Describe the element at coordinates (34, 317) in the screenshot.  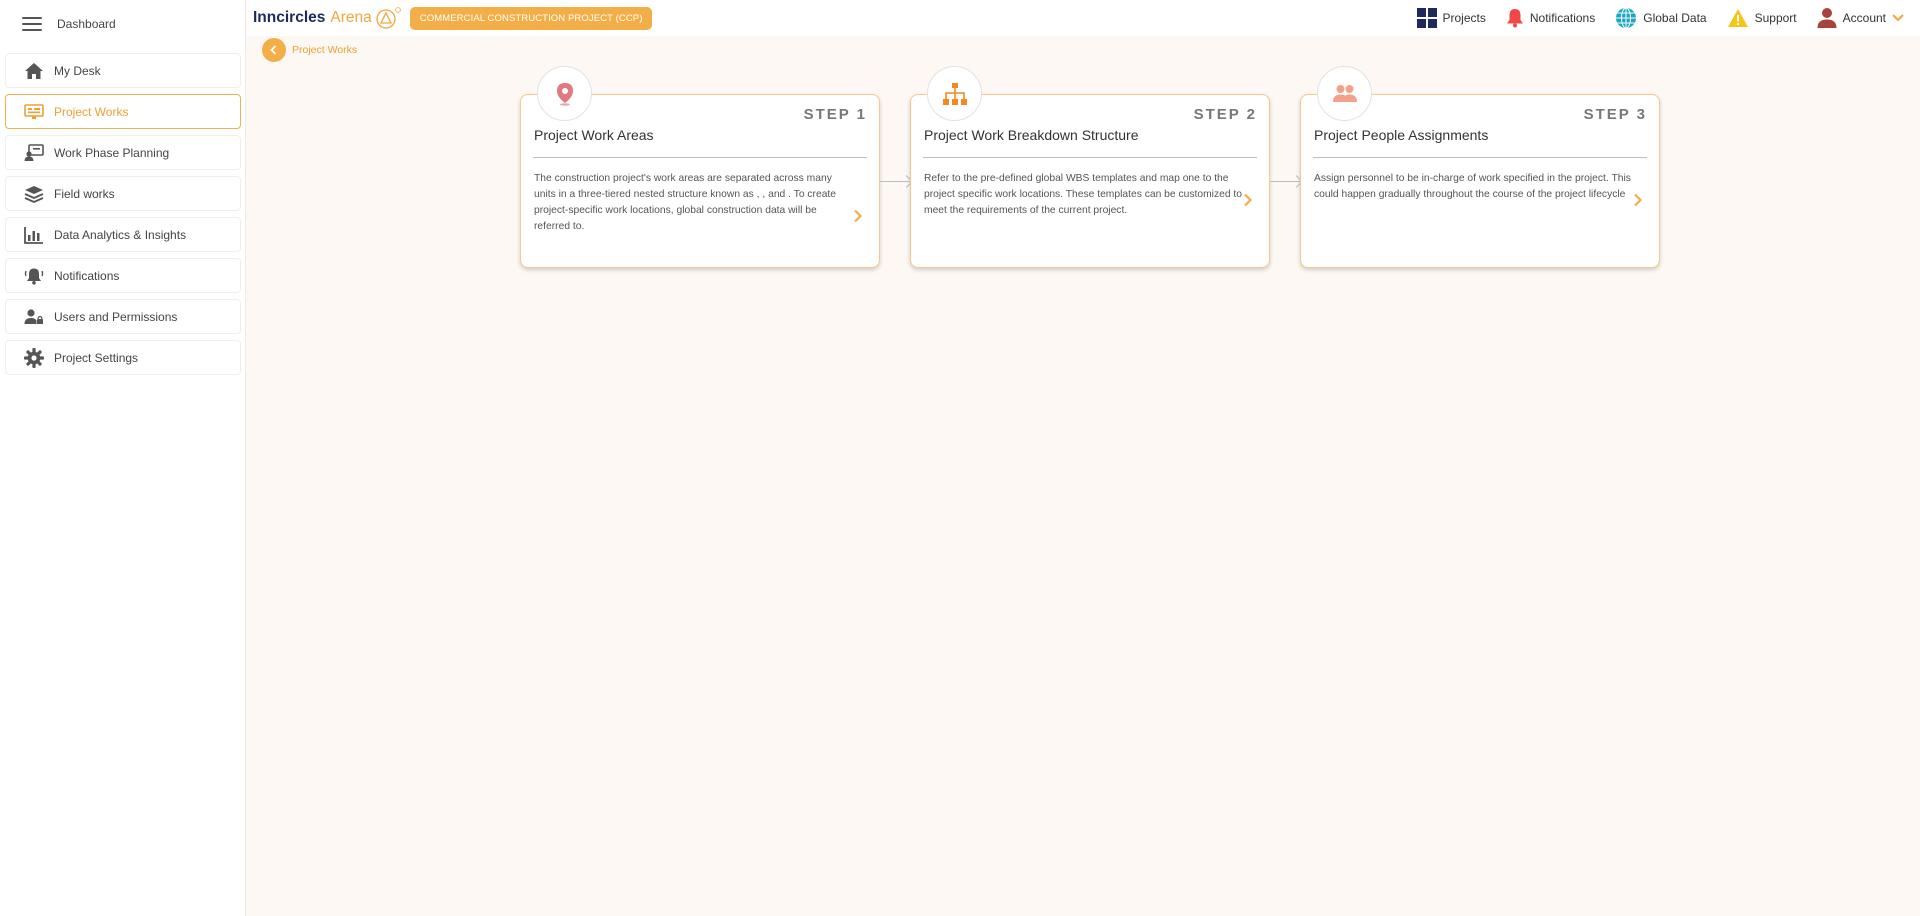
I see `user-lock-icon` at that location.